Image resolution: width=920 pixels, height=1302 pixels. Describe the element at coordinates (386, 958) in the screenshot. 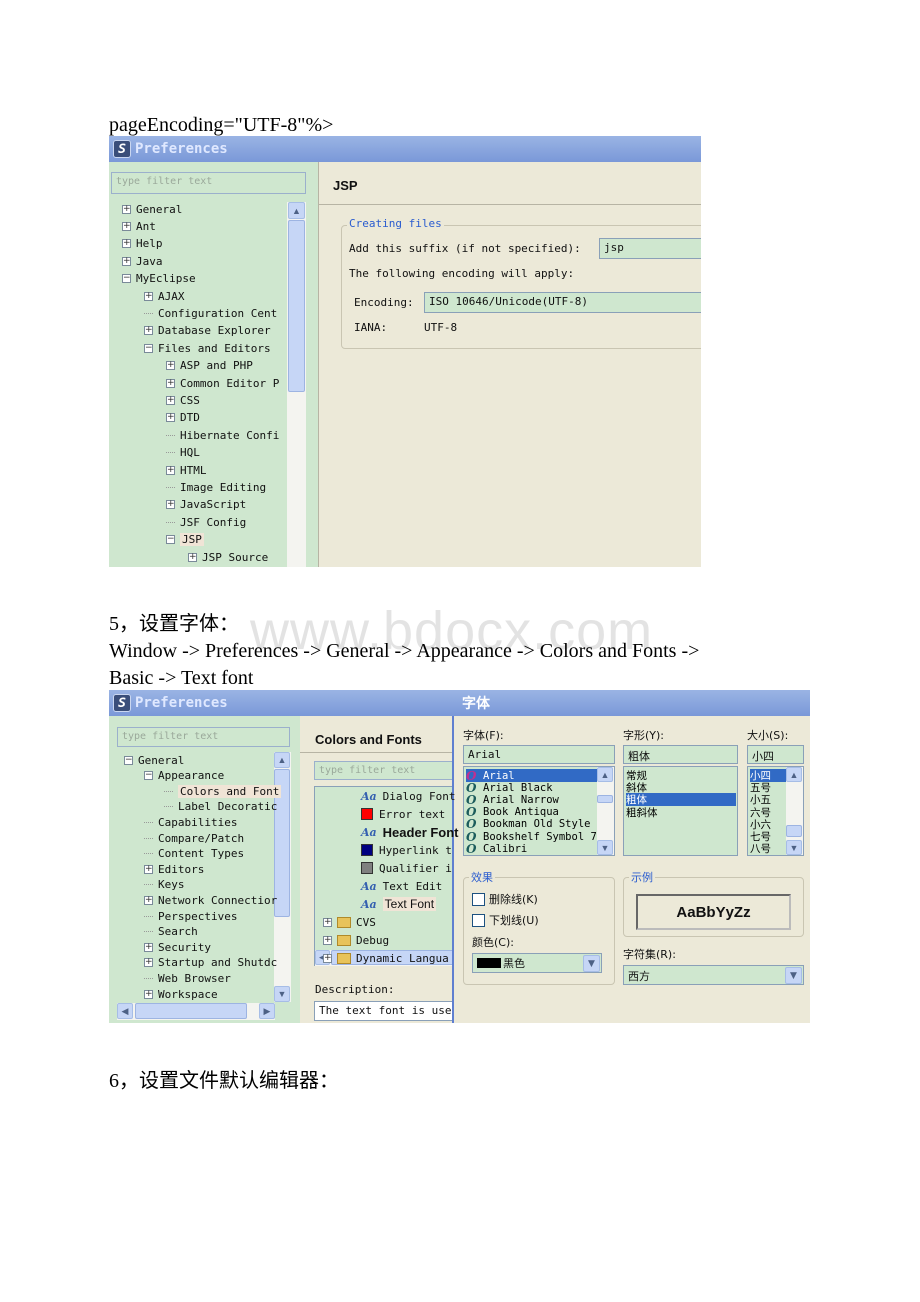

I see `colors-fonts-item: + Dynamic Langua` at that location.